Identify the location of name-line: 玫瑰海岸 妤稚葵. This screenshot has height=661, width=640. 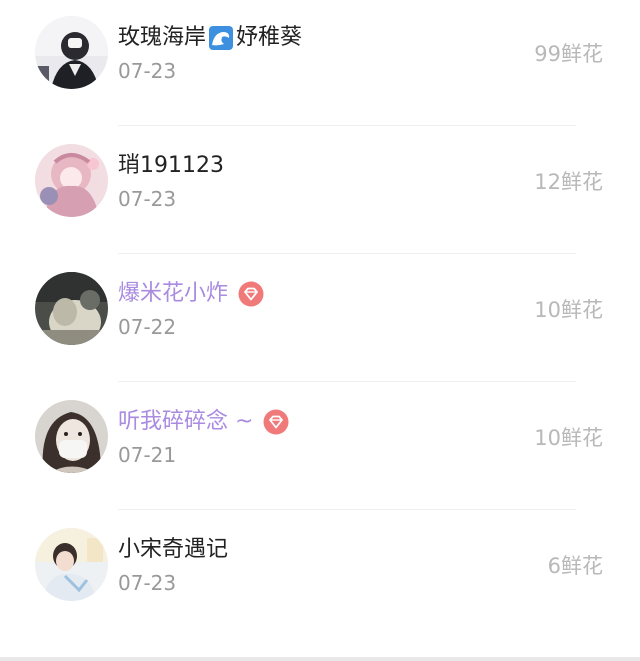
(210, 38).